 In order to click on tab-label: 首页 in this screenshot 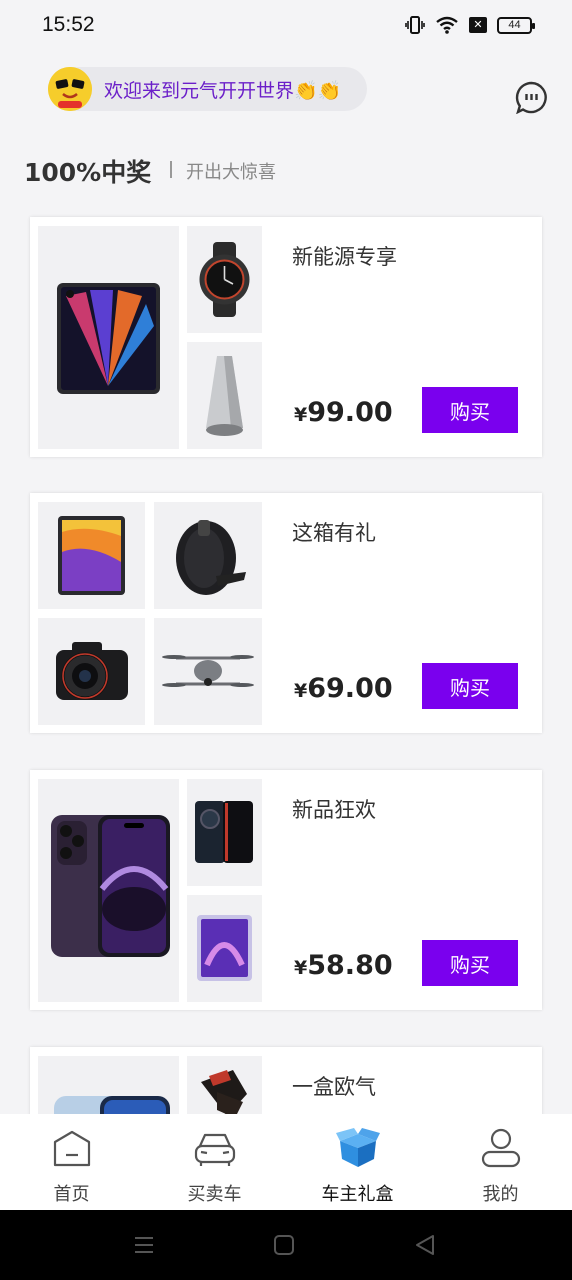, I will do `click(71, 1194)`.